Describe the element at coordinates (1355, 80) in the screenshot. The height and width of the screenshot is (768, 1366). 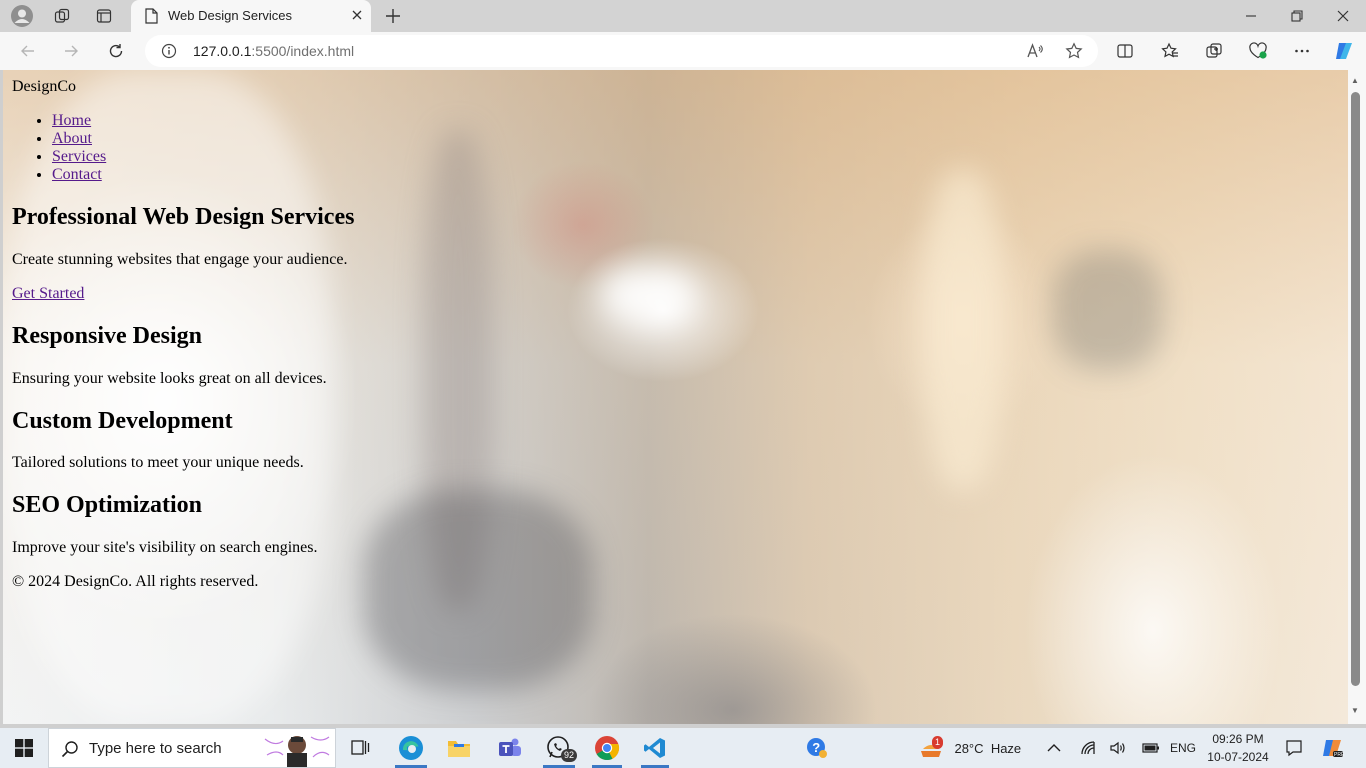
I see `scroll-up-arrow-icon: ▲` at that location.